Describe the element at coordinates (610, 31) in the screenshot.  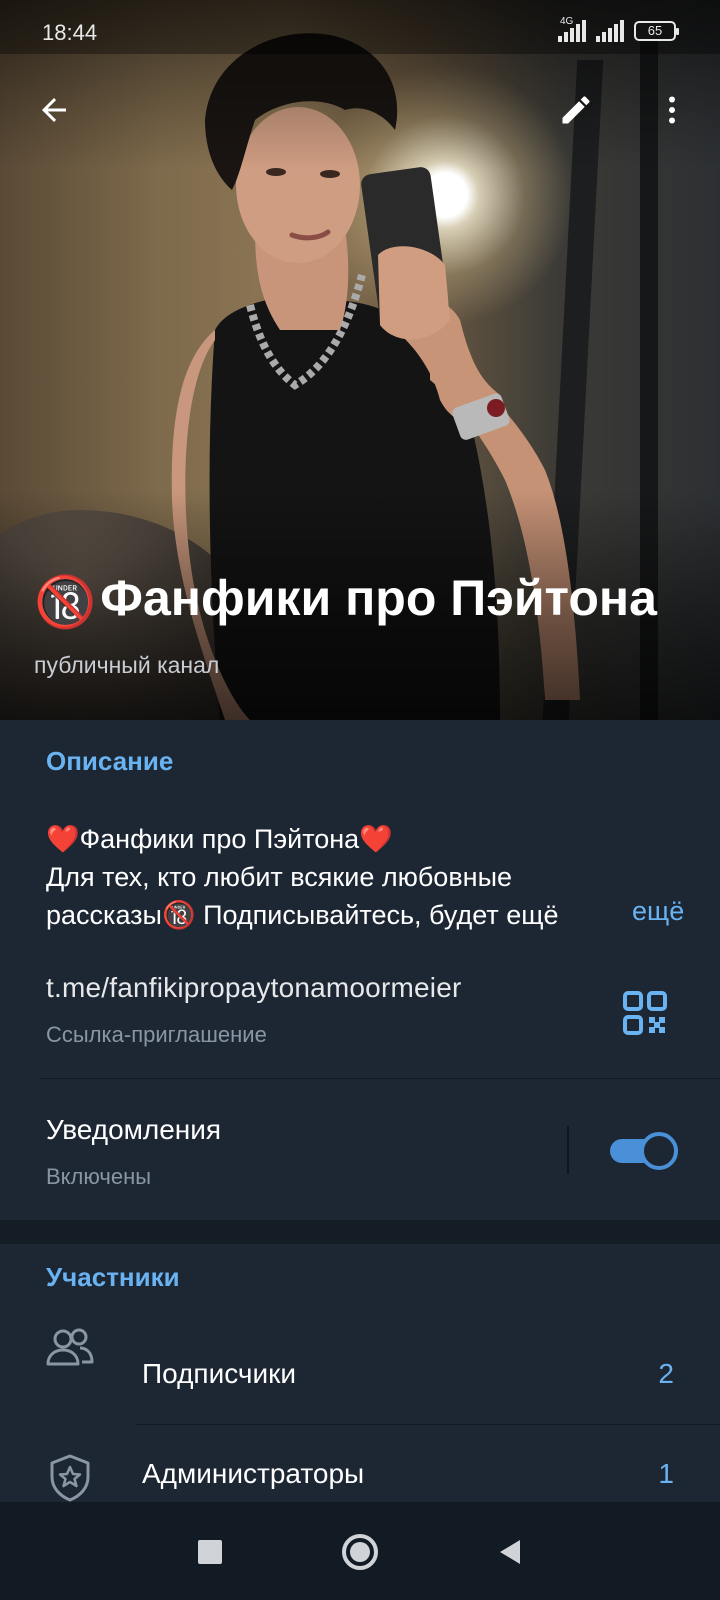
I see `signal-strength-icon` at that location.